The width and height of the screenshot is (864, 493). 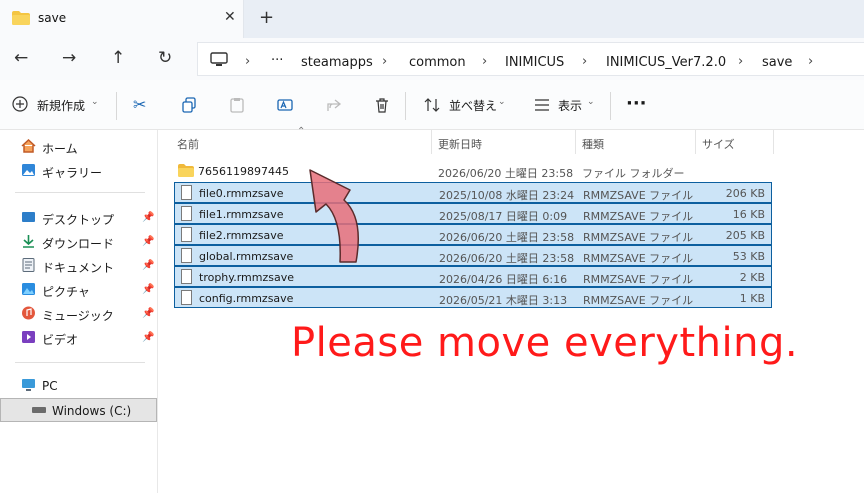 What do you see at coordinates (460, 144) in the screenshot?
I see `column-header-date: 更新日時` at bounding box center [460, 144].